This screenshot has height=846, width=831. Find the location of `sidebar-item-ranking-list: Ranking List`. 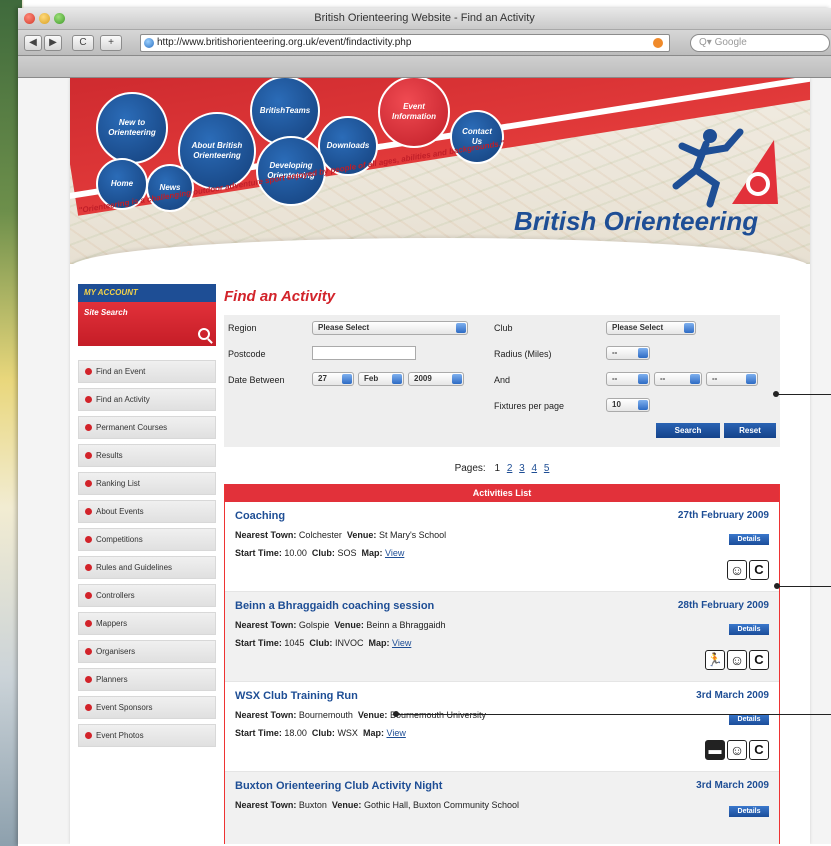

sidebar-item-ranking-list: Ranking List is located at coordinates (147, 483).